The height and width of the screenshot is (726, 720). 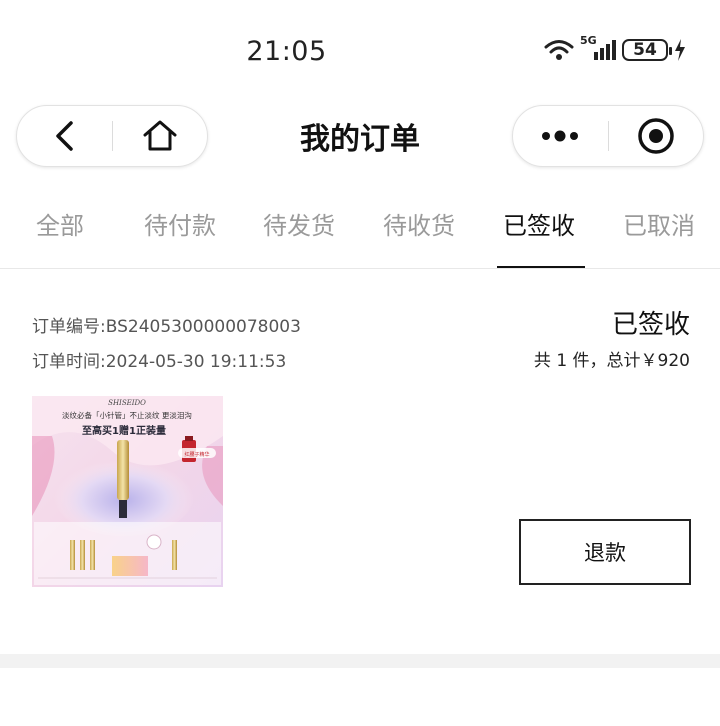 What do you see at coordinates (166, 327) in the screenshot?
I see `order-number: 订单编号:BS2405300000078003` at bounding box center [166, 327].